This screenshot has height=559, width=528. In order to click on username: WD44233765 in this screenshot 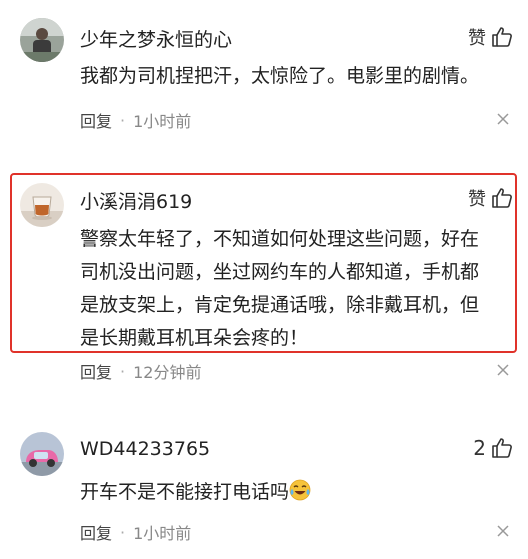, I will do `click(145, 449)`.